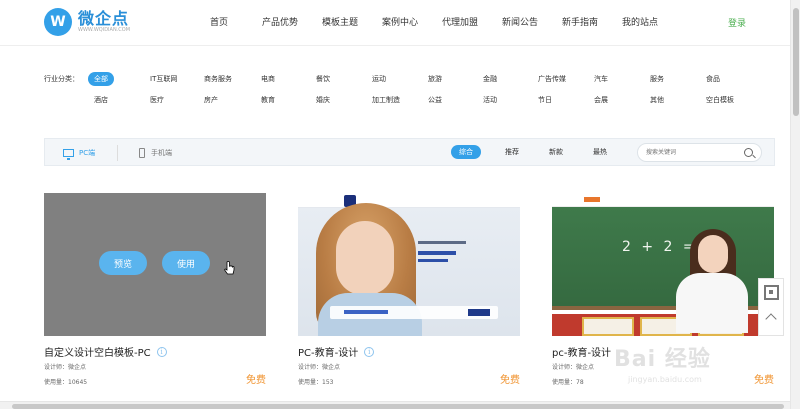  I want to click on nav-templates: 模板主题, so click(352, 21).